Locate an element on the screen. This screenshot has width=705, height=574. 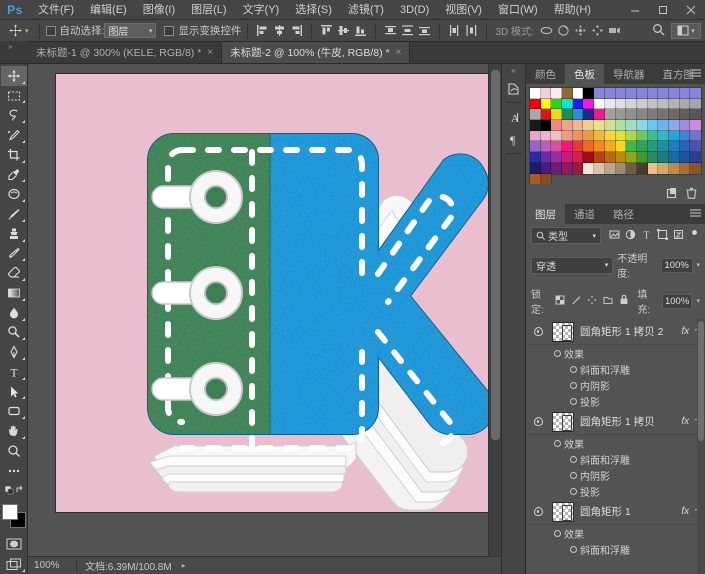
show-transform-checkbox-group: 显示变换控件 is located at coordinates (202, 30).